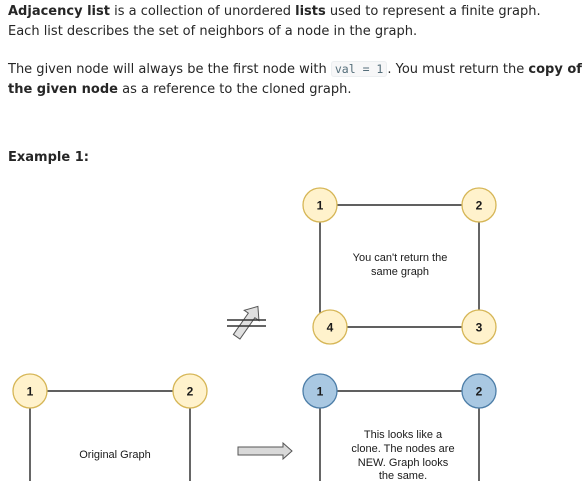 Image resolution: width=586 pixels, height=481 pixels. I want to click on orig-node-2-label: 2, so click(190, 392).